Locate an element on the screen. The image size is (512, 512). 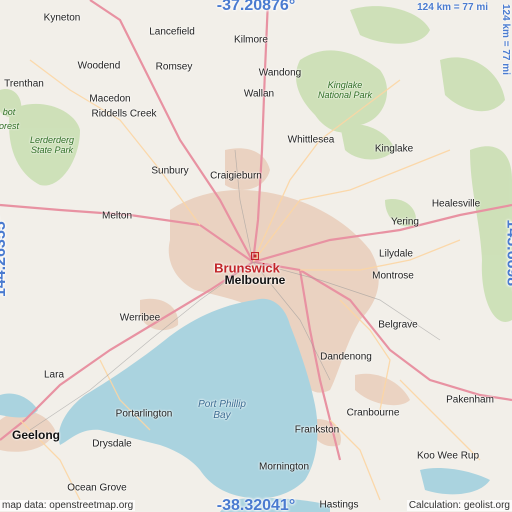
park-lerderderg: Lerderderg State Park is located at coordinates (52, 145).